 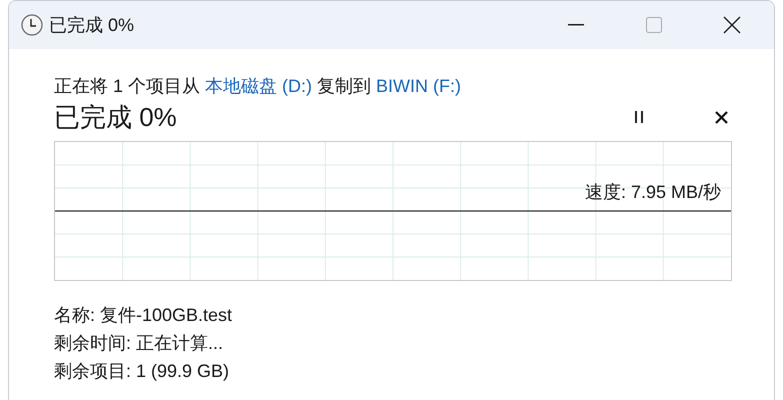 What do you see at coordinates (419, 86) in the screenshot?
I see `location-link: BIWIN (F:)` at bounding box center [419, 86].